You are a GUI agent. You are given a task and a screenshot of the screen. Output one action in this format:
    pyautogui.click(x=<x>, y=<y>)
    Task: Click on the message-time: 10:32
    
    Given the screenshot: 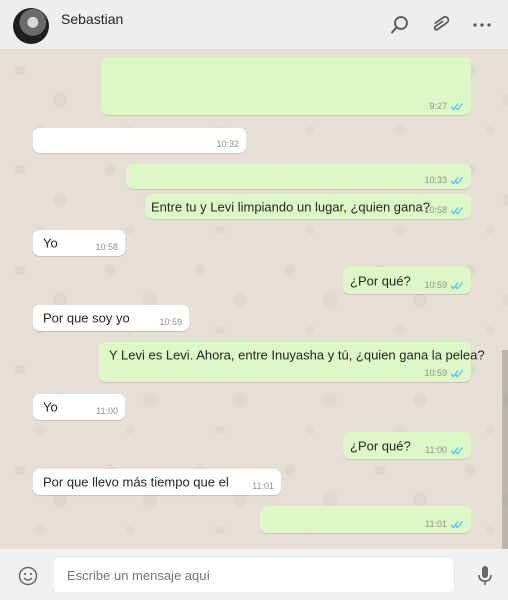 What is the action you would take?
    pyautogui.click(x=227, y=144)
    